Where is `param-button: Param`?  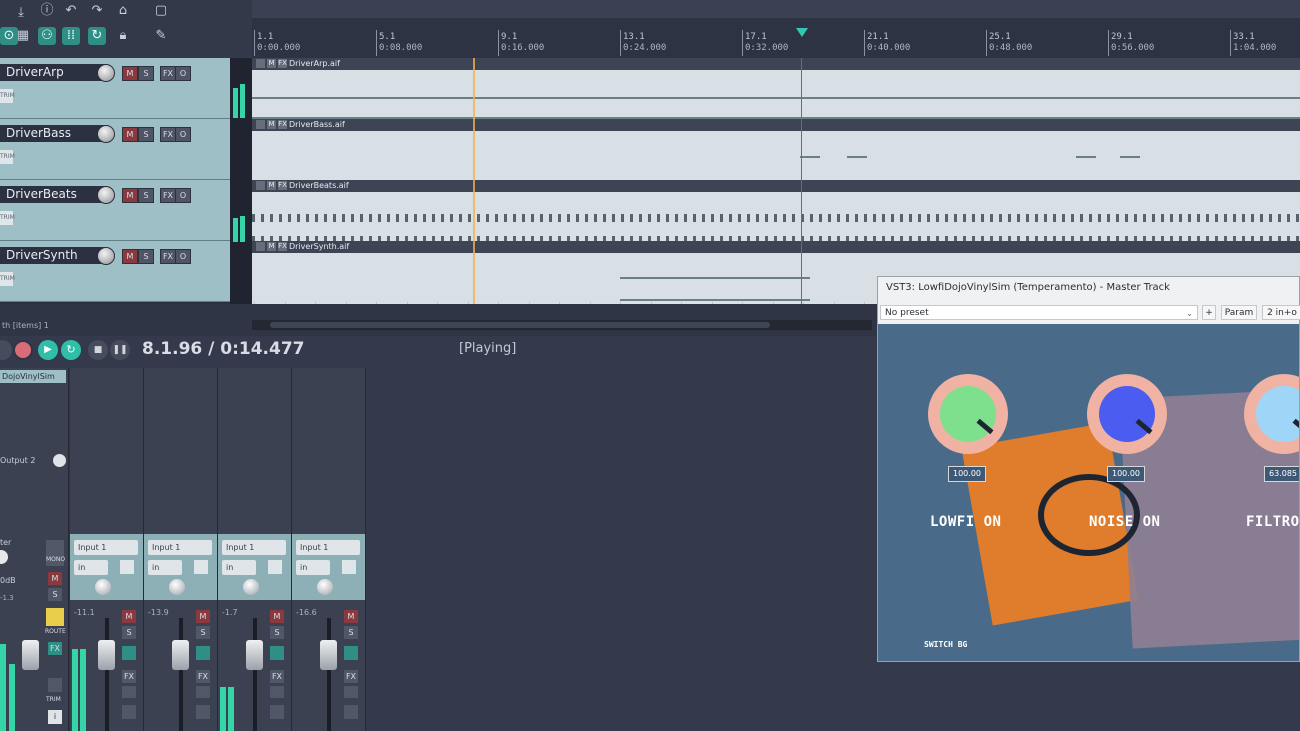
param-button: Param is located at coordinates (1239, 312).